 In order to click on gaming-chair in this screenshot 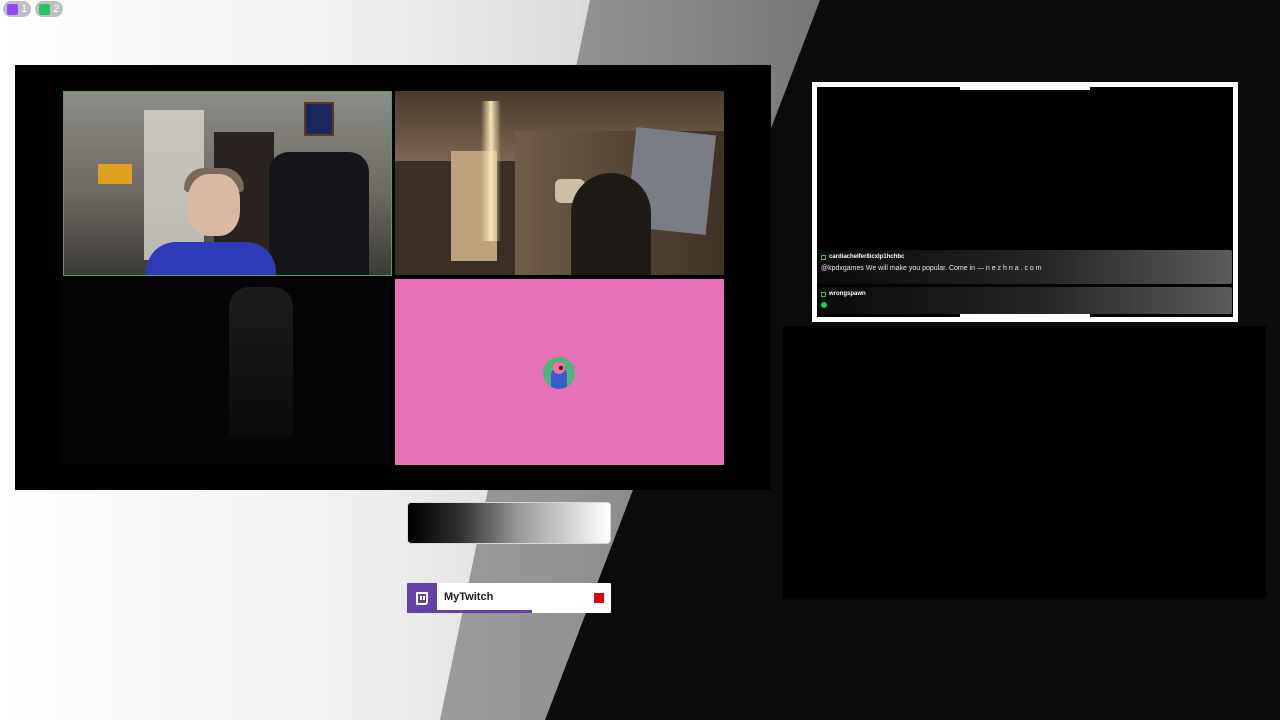, I will do `click(319, 213)`.